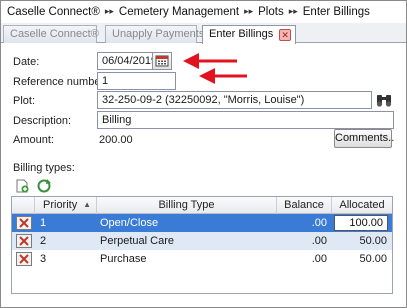 This screenshot has height=308, width=407. Describe the element at coordinates (179, 12) in the screenshot. I see `breadcrumb-item-cemetery-management: Cemetery Management` at that location.